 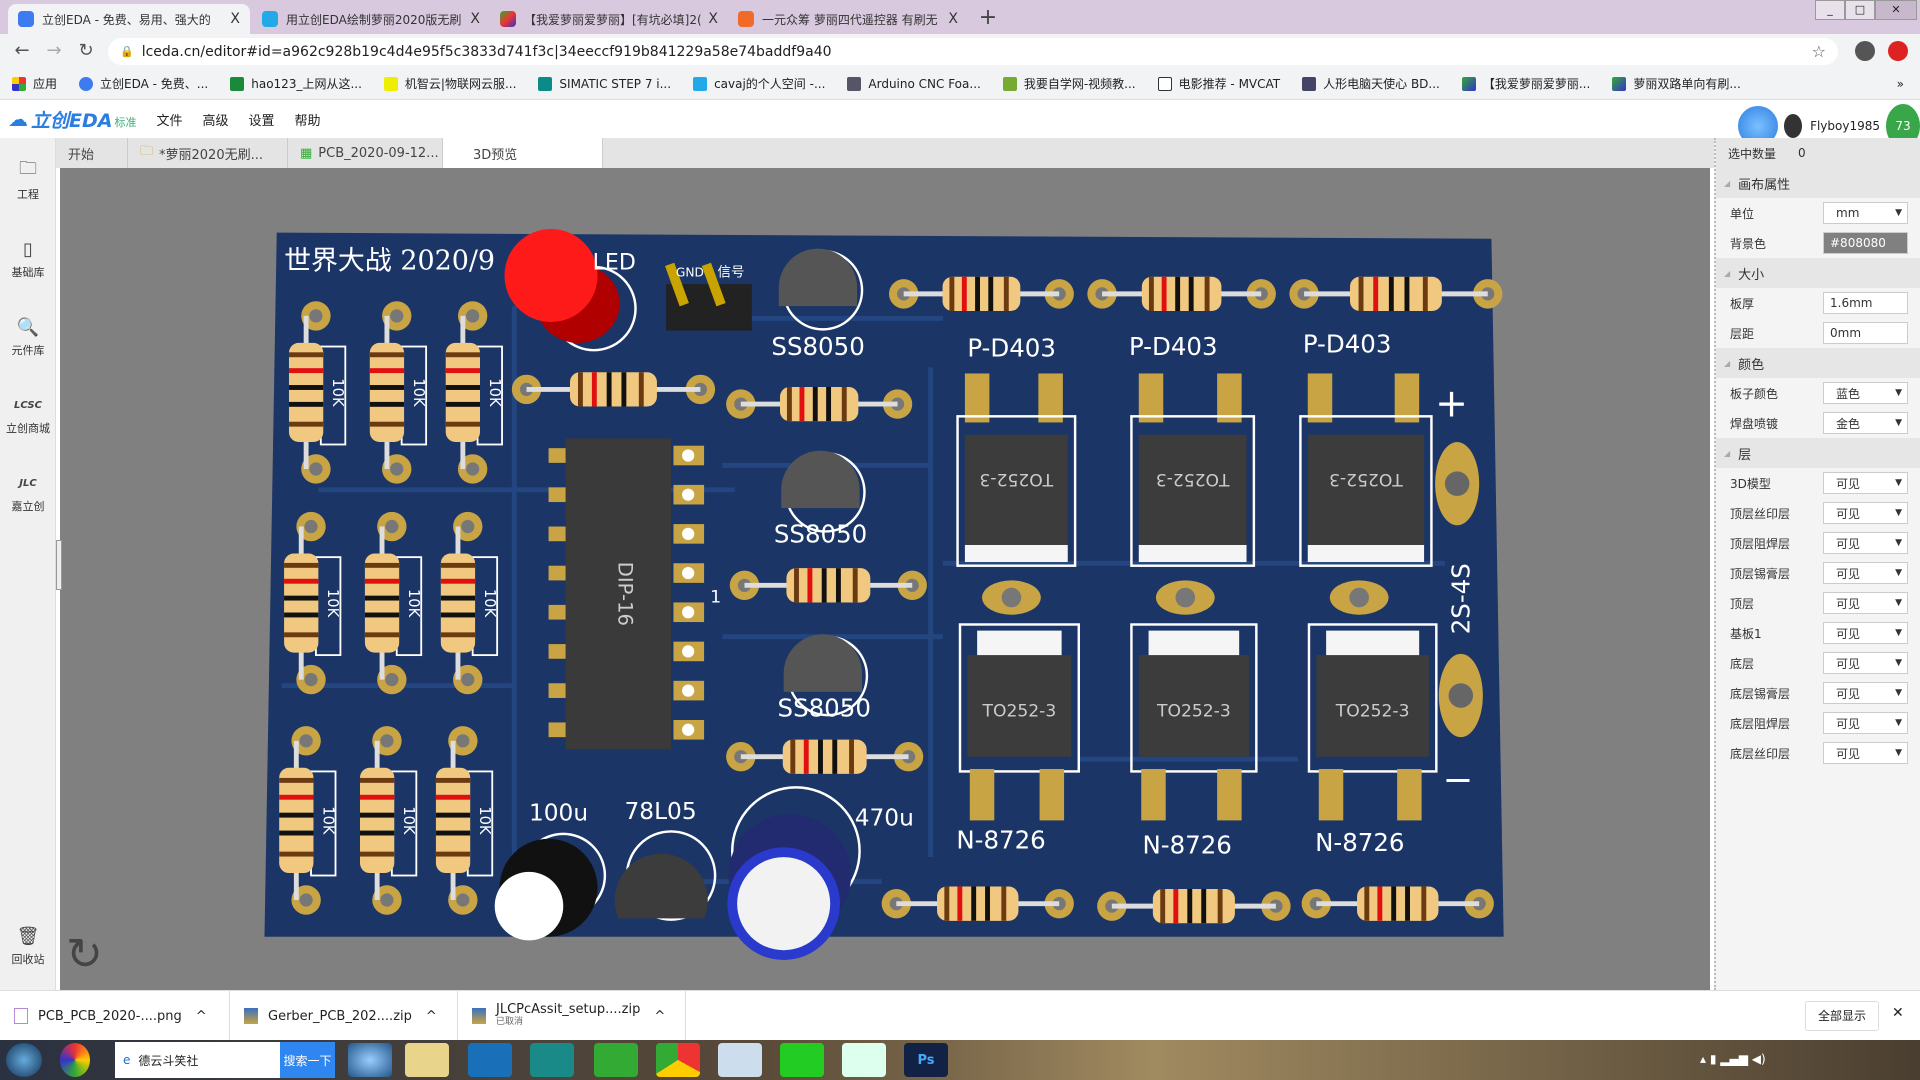 What do you see at coordinates (307, 1060) in the screenshot?
I see `taskbar-search-button: 搜索一下` at bounding box center [307, 1060].